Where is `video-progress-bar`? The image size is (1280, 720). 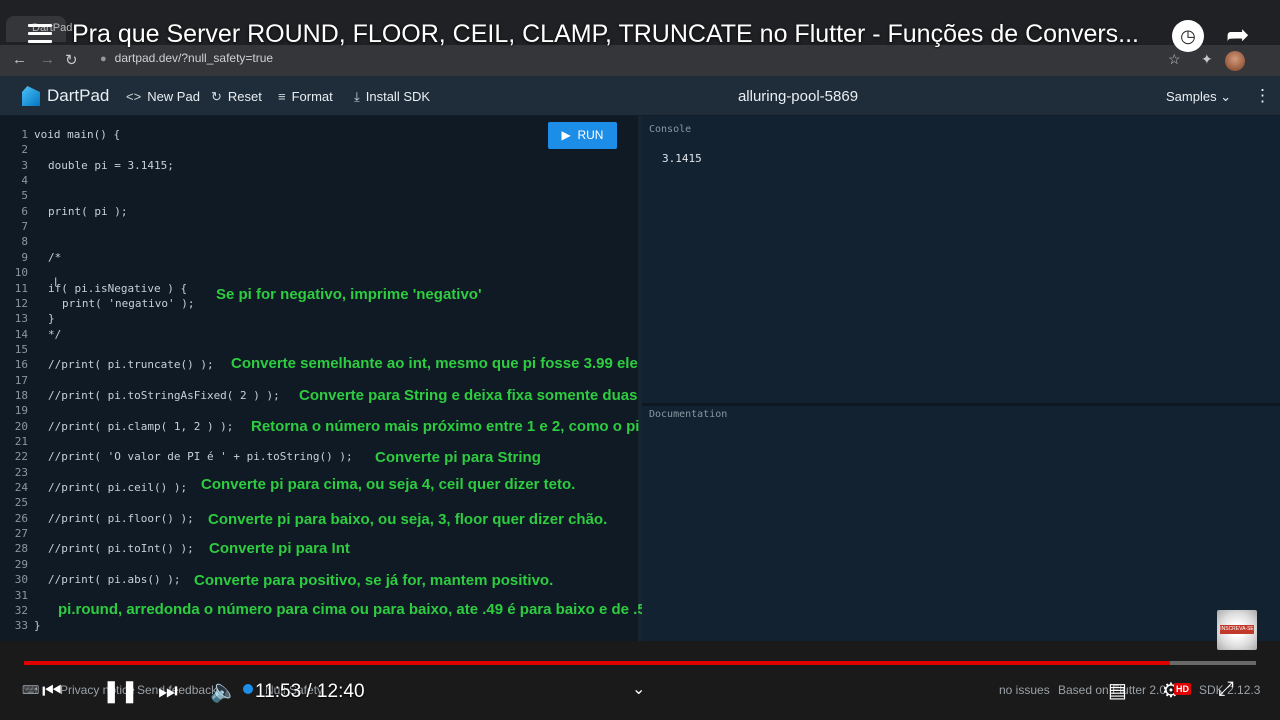 video-progress-bar is located at coordinates (640, 663).